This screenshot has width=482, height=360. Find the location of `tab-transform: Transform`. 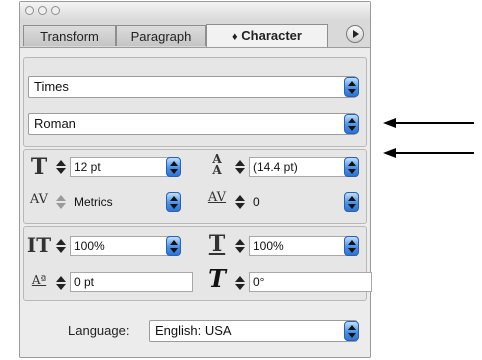

tab-transform: Transform is located at coordinates (69, 35).